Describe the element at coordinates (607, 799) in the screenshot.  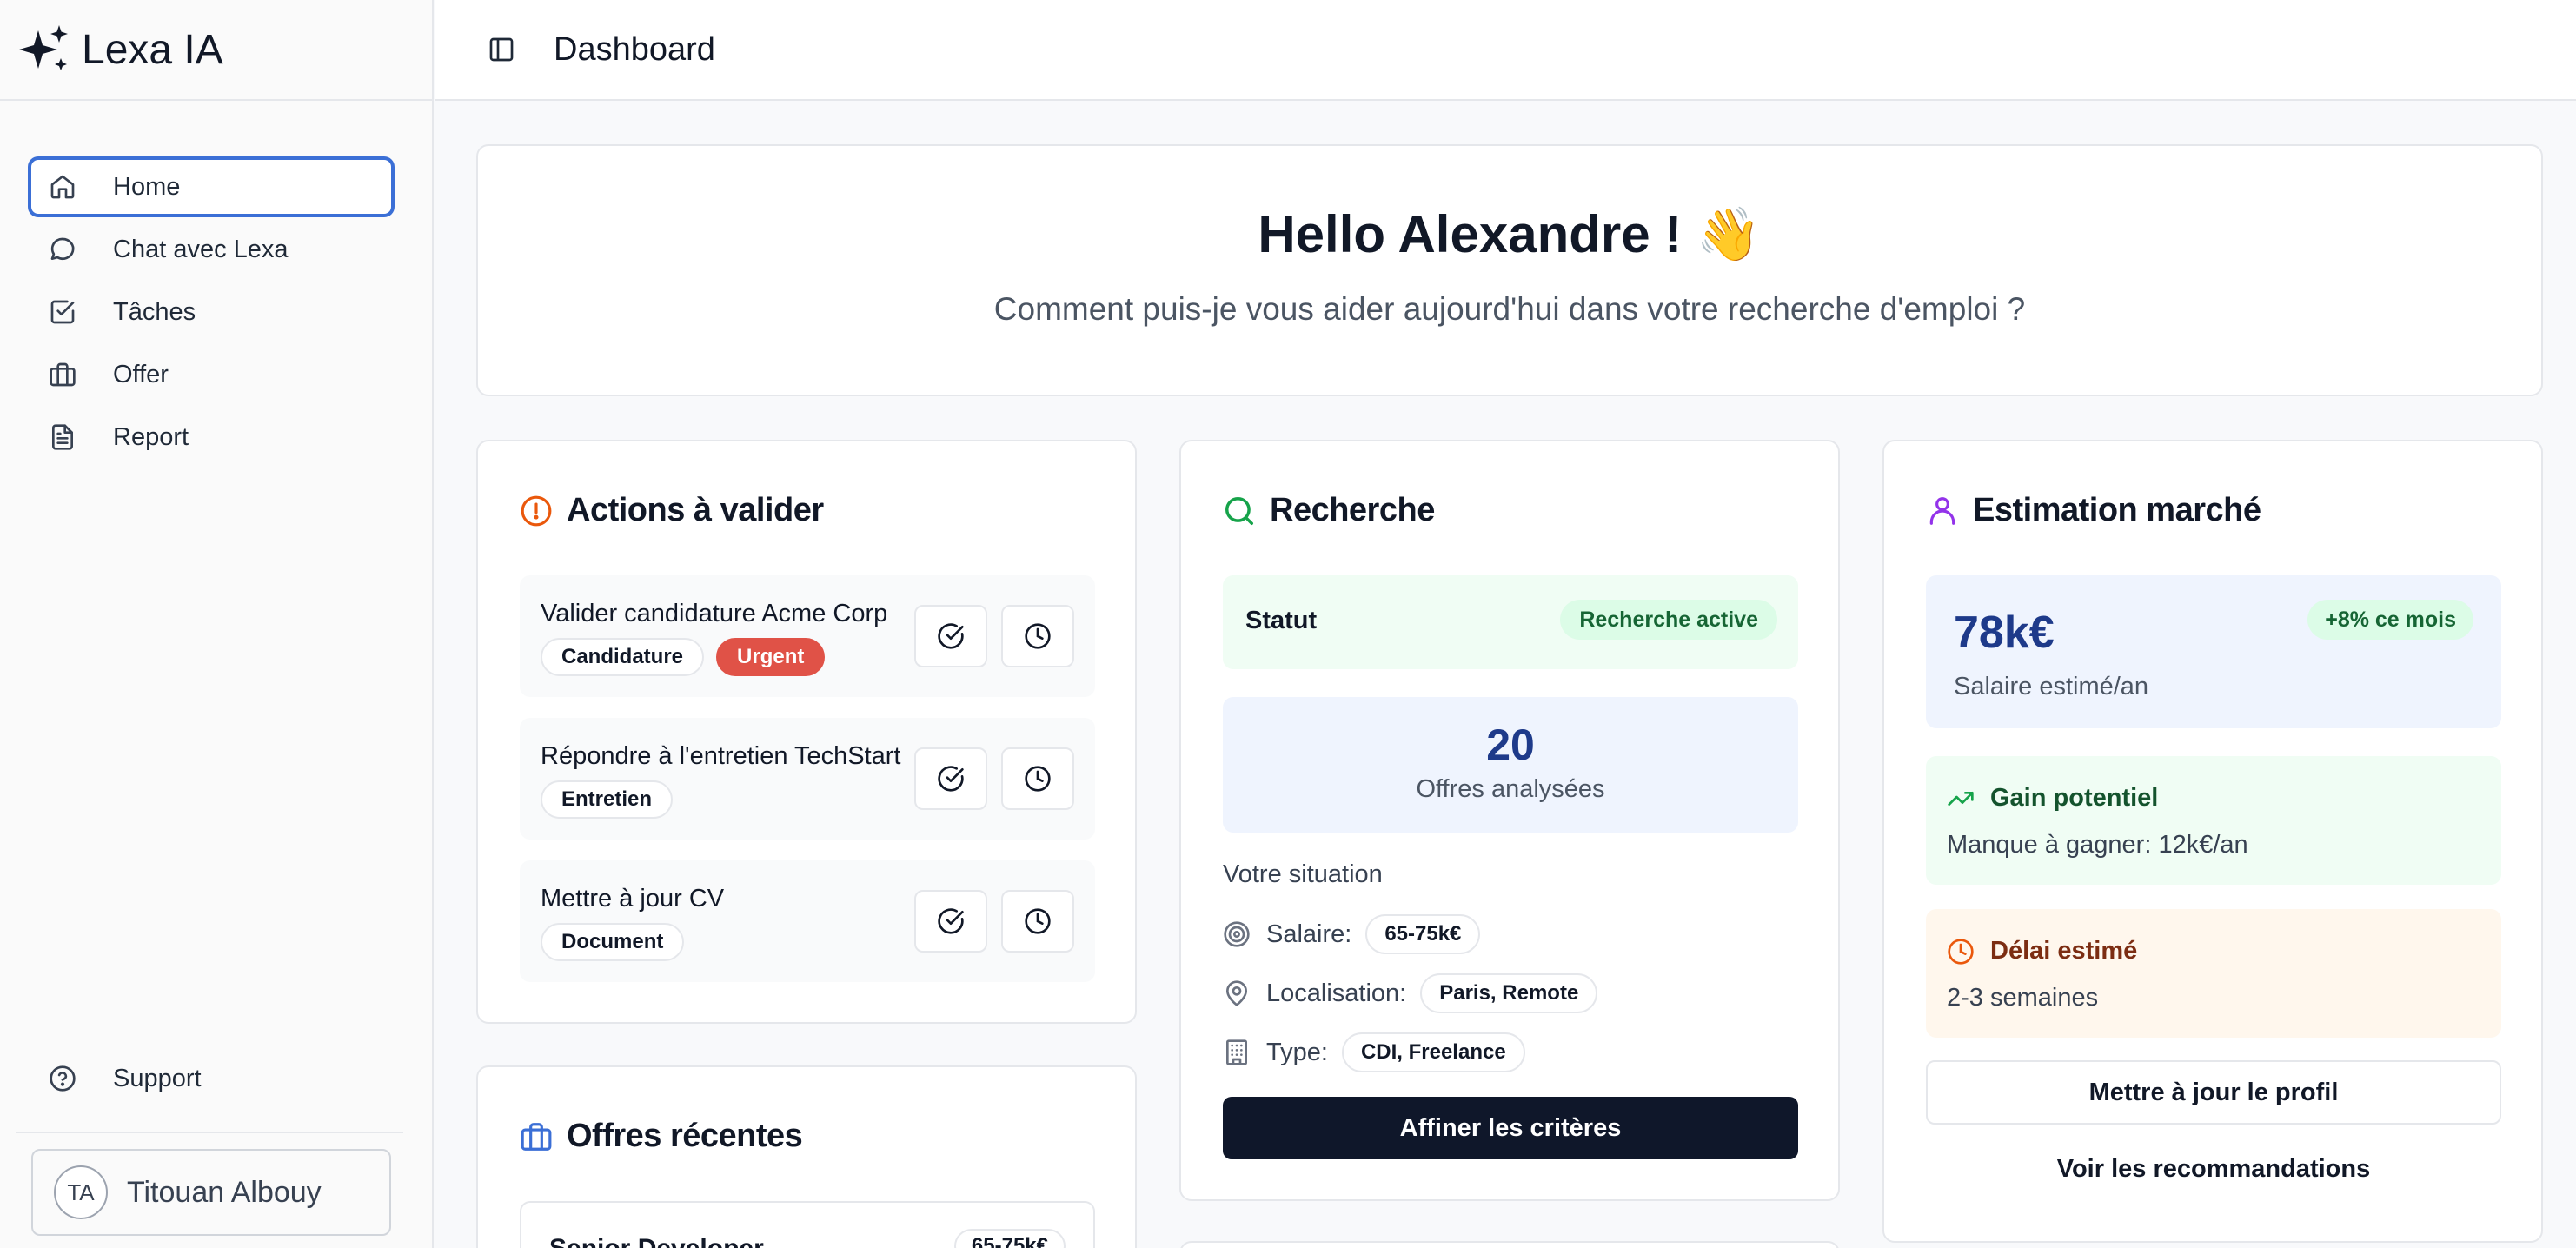
I see `tag: Entretien` at that location.